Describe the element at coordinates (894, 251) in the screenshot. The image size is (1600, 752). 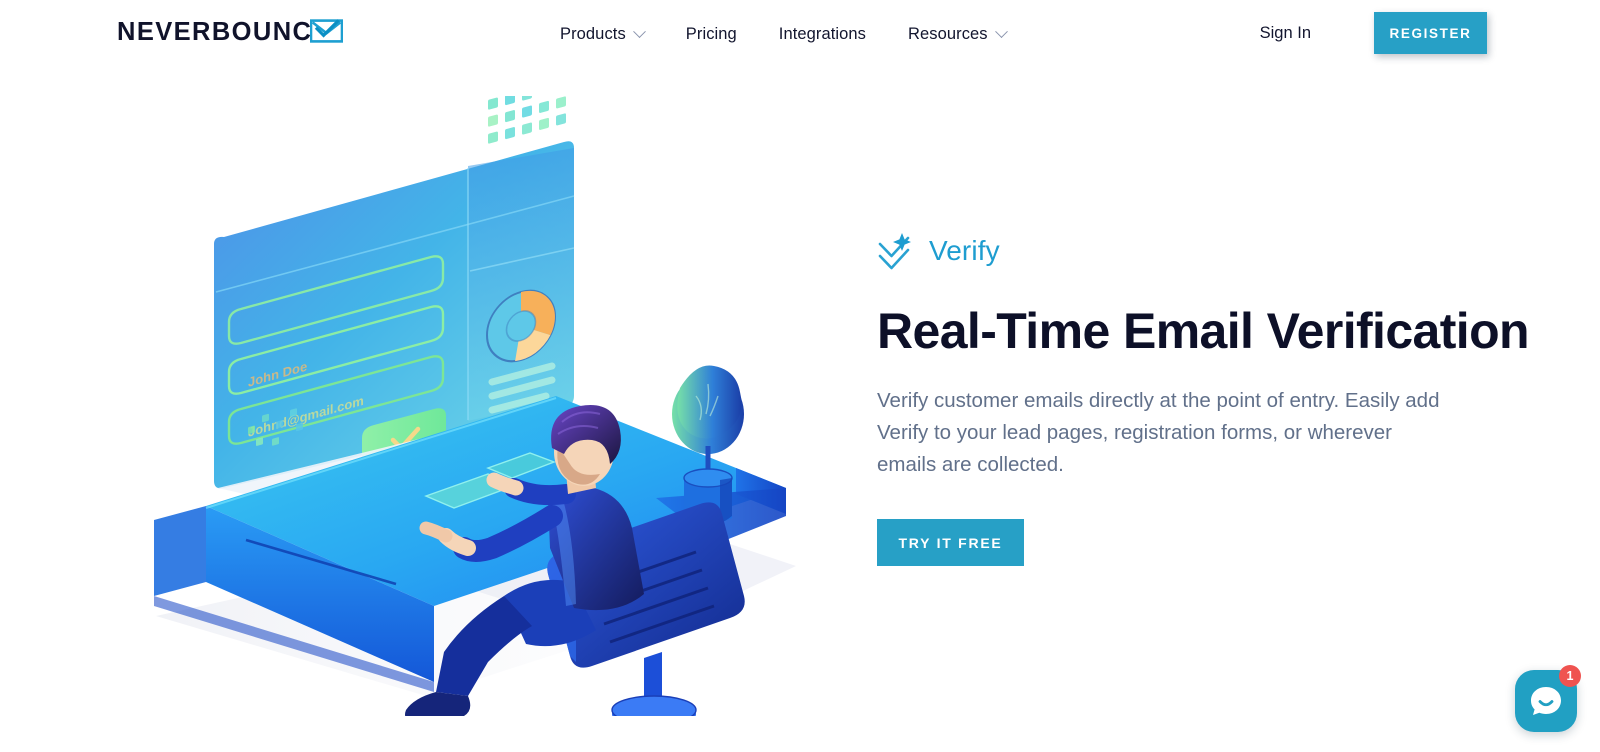
I see `sparkle-double-chevron-icon` at that location.